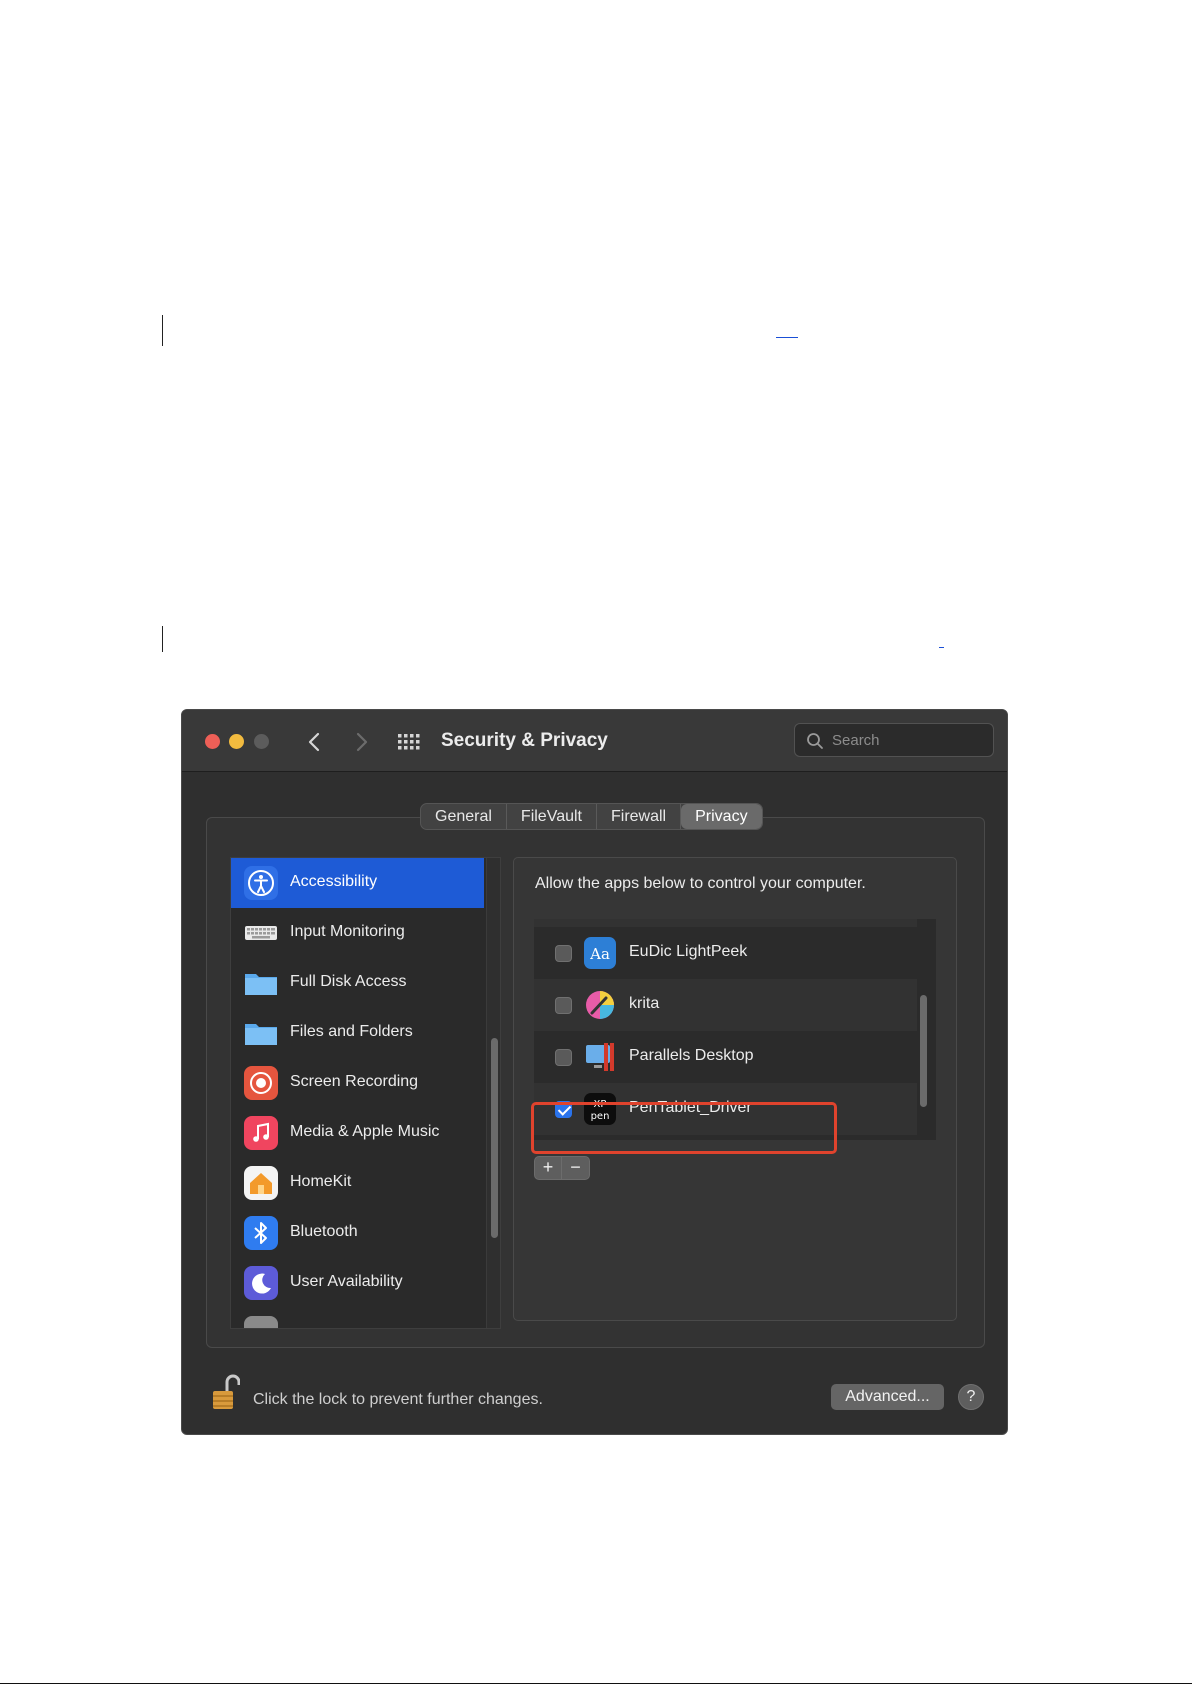 The width and height of the screenshot is (1192, 1685). I want to click on sidebar-scroll-thumb, so click(494, 1138).